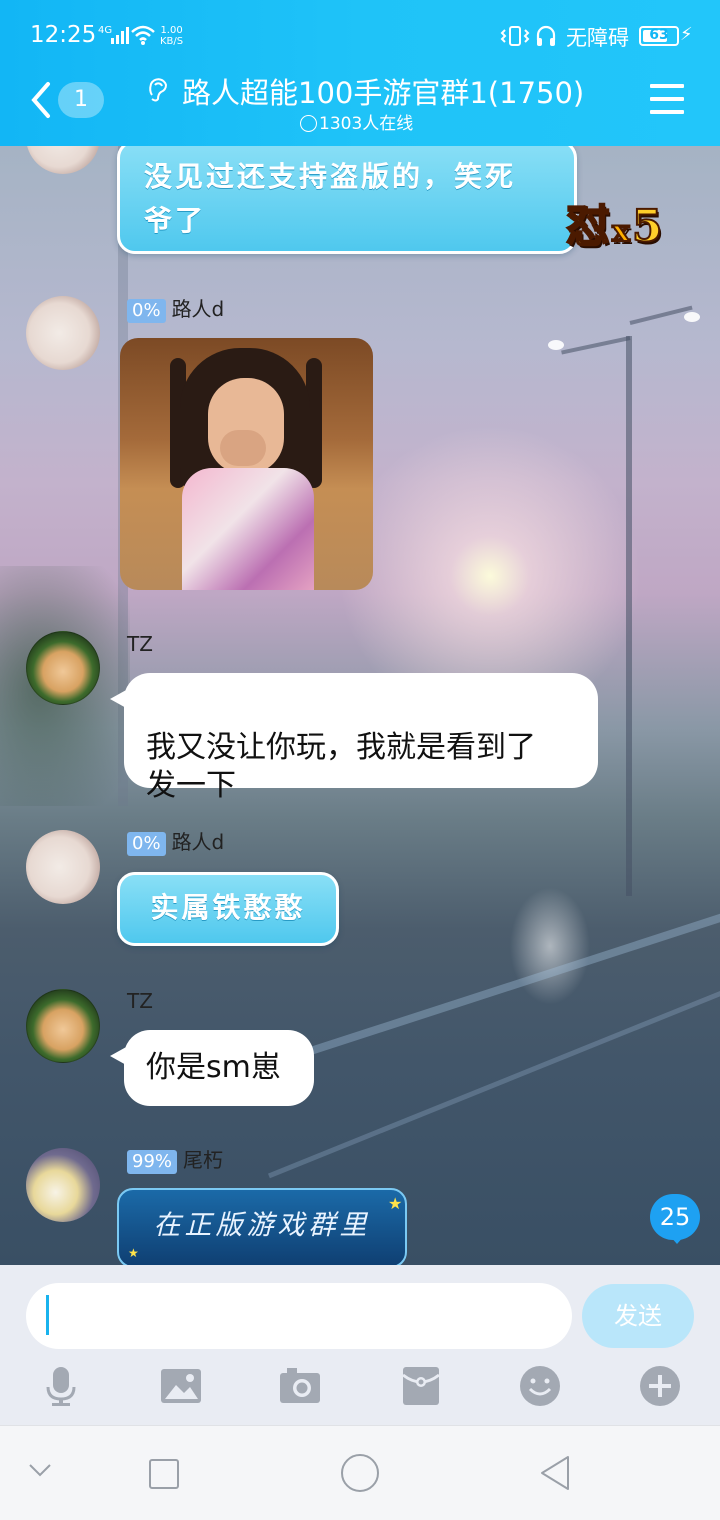  I want to click on message-text: 你是sm崽, so click(213, 1067).